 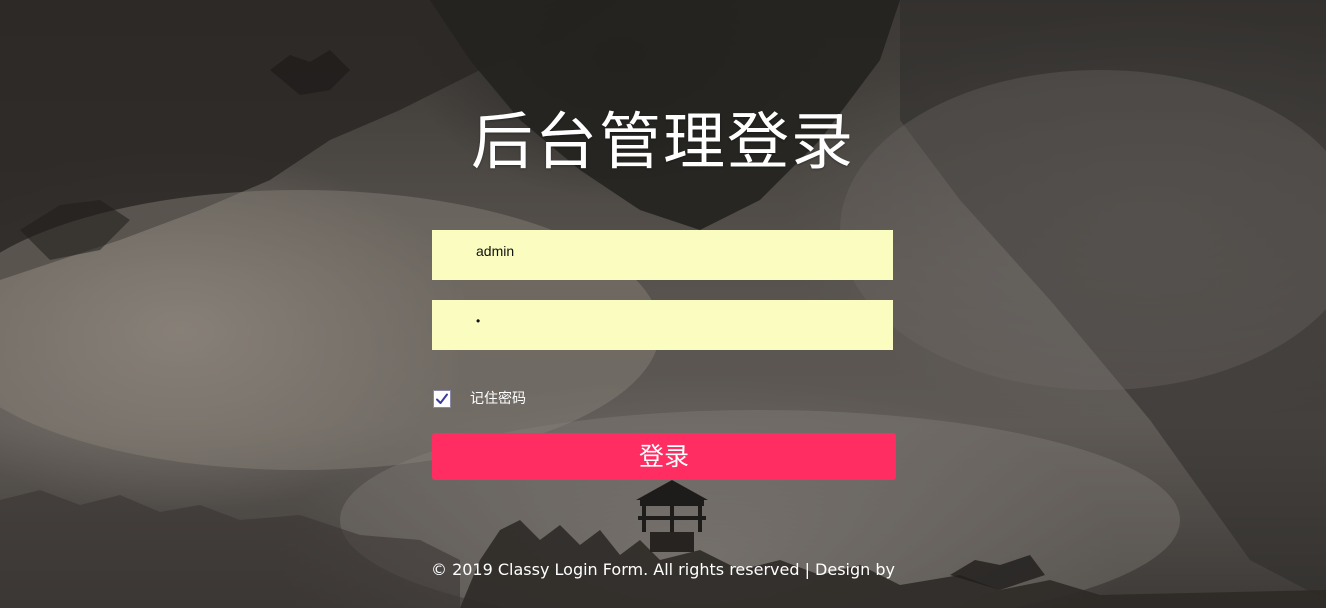 I want to click on username-input, so click(x=662, y=251).